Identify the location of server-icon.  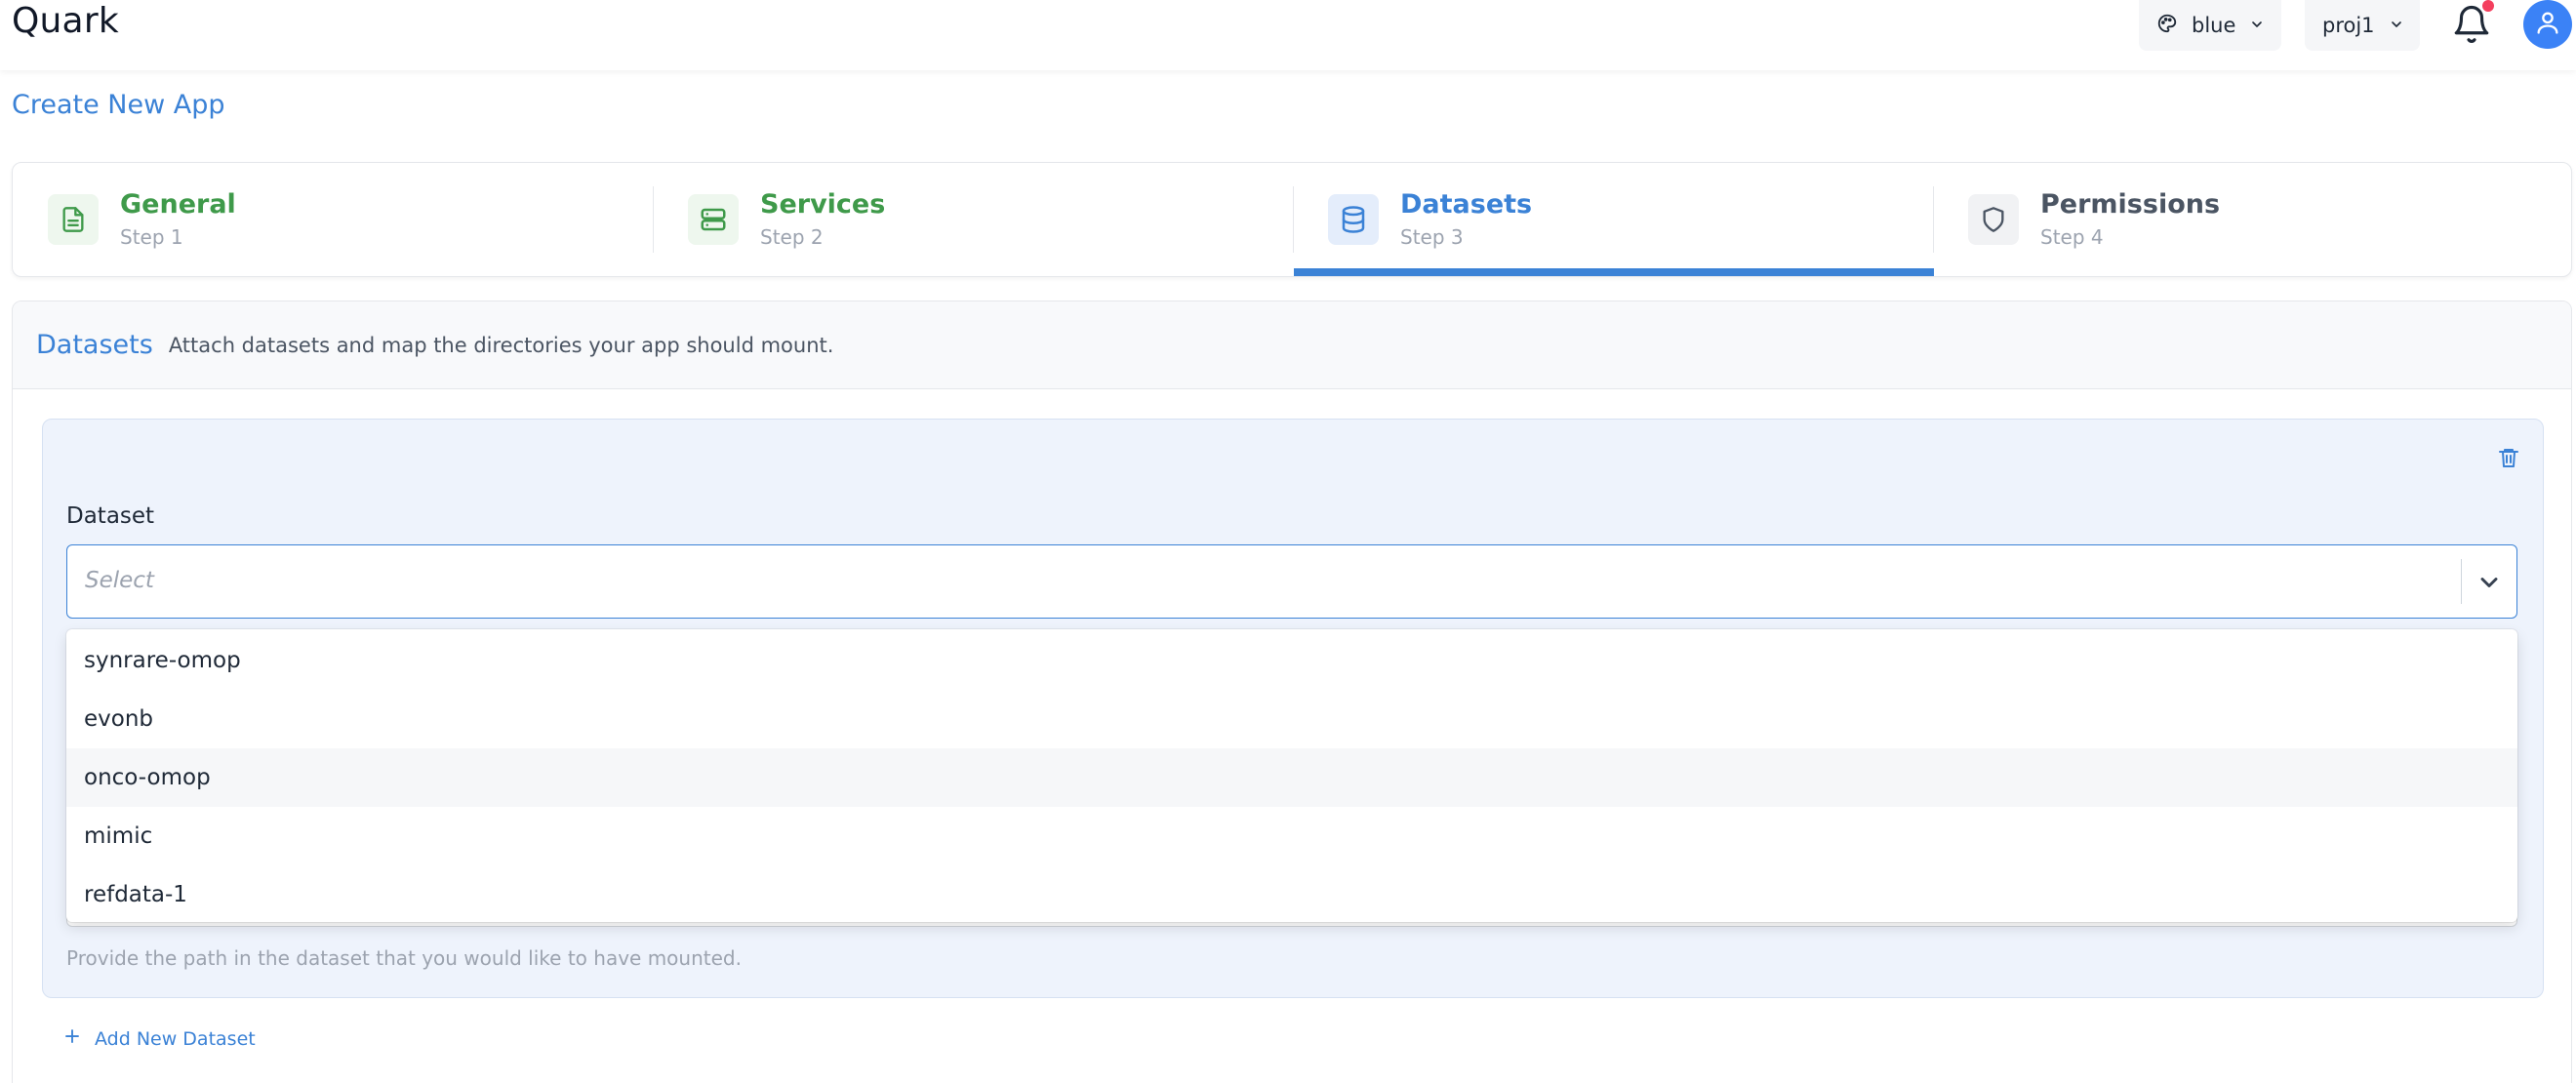
(713, 219).